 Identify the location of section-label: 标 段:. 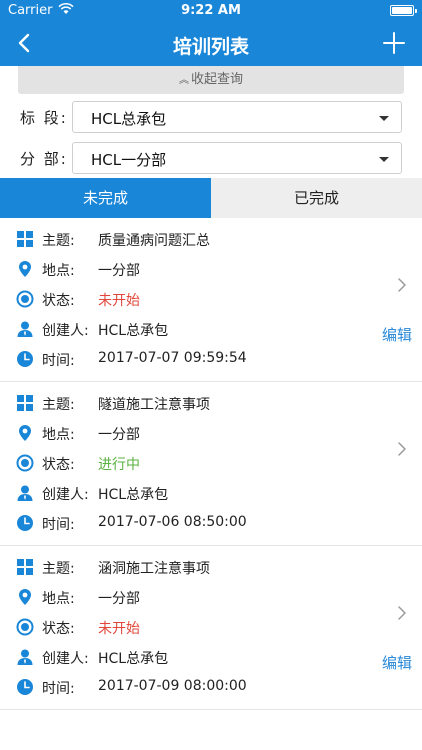
(44, 118).